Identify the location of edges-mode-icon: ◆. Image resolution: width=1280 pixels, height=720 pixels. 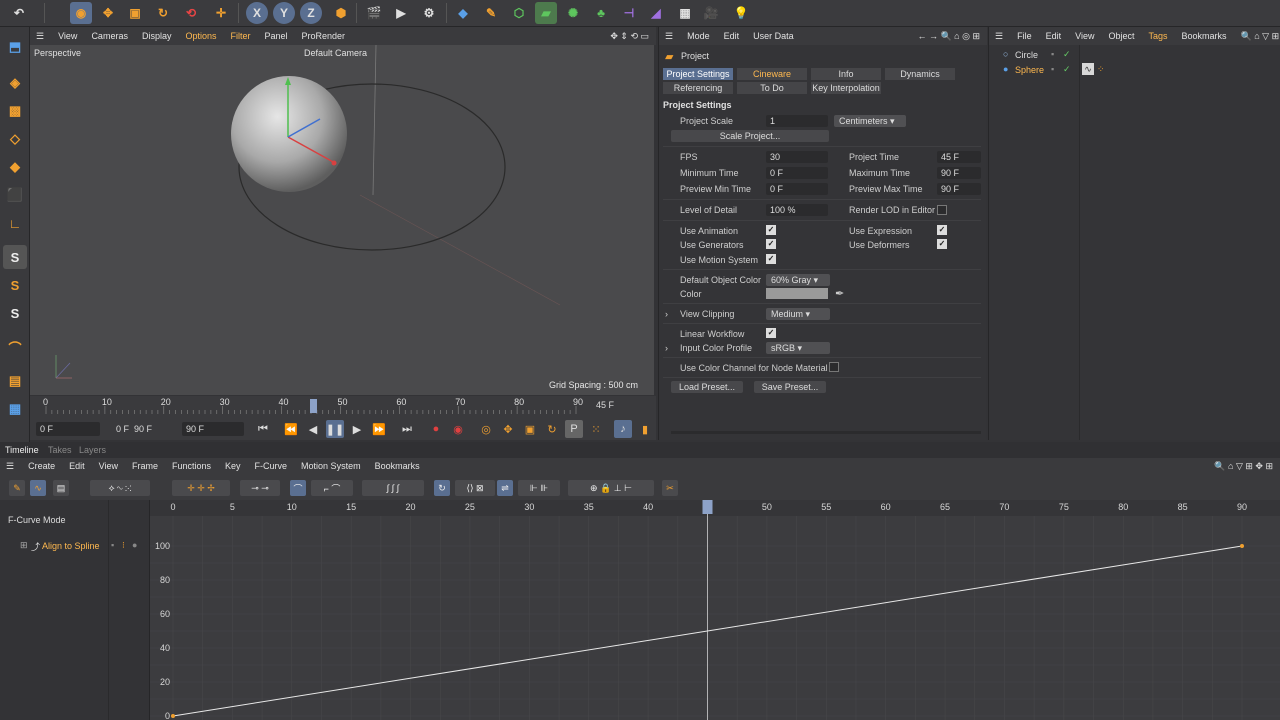
(15, 167).